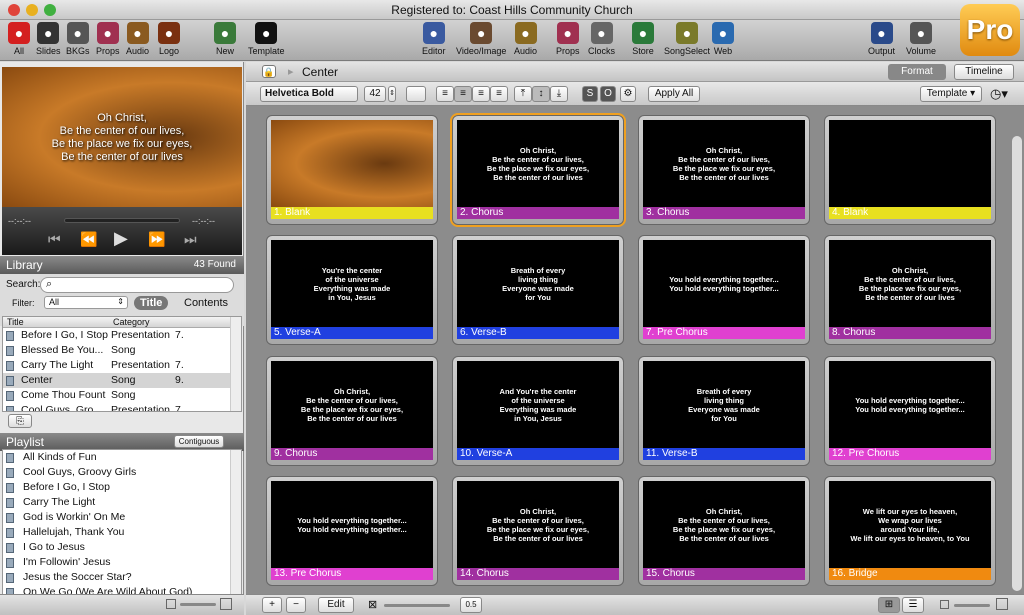 The width and height of the screenshot is (1024, 615). Describe the element at coordinates (151, 303) in the screenshot. I see `tab-title: Title` at that location.